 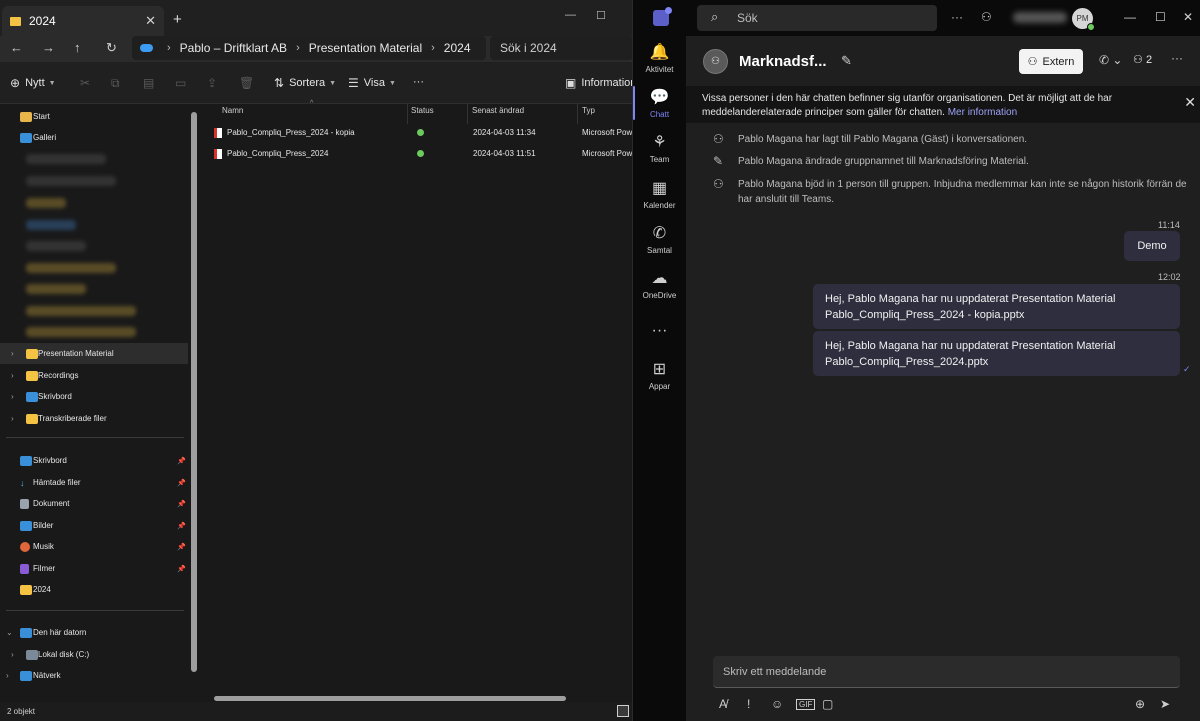 What do you see at coordinates (659, 293) in the screenshot?
I see `rail-onedrive: ☁ OneDrive` at bounding box center [659, 293].